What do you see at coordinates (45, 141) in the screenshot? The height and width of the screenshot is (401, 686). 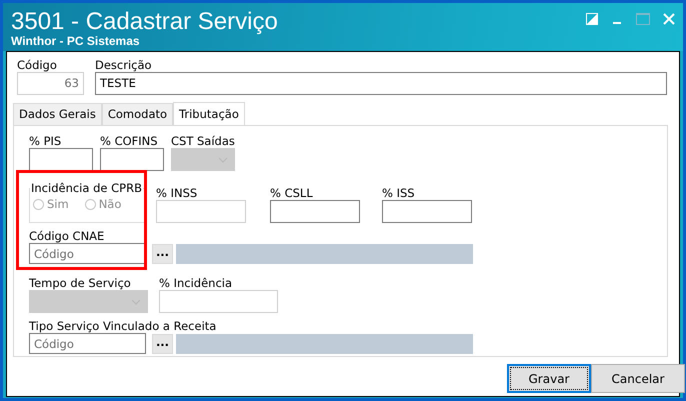 I see `field-label: % PIS` at bounding box center [45, 141].